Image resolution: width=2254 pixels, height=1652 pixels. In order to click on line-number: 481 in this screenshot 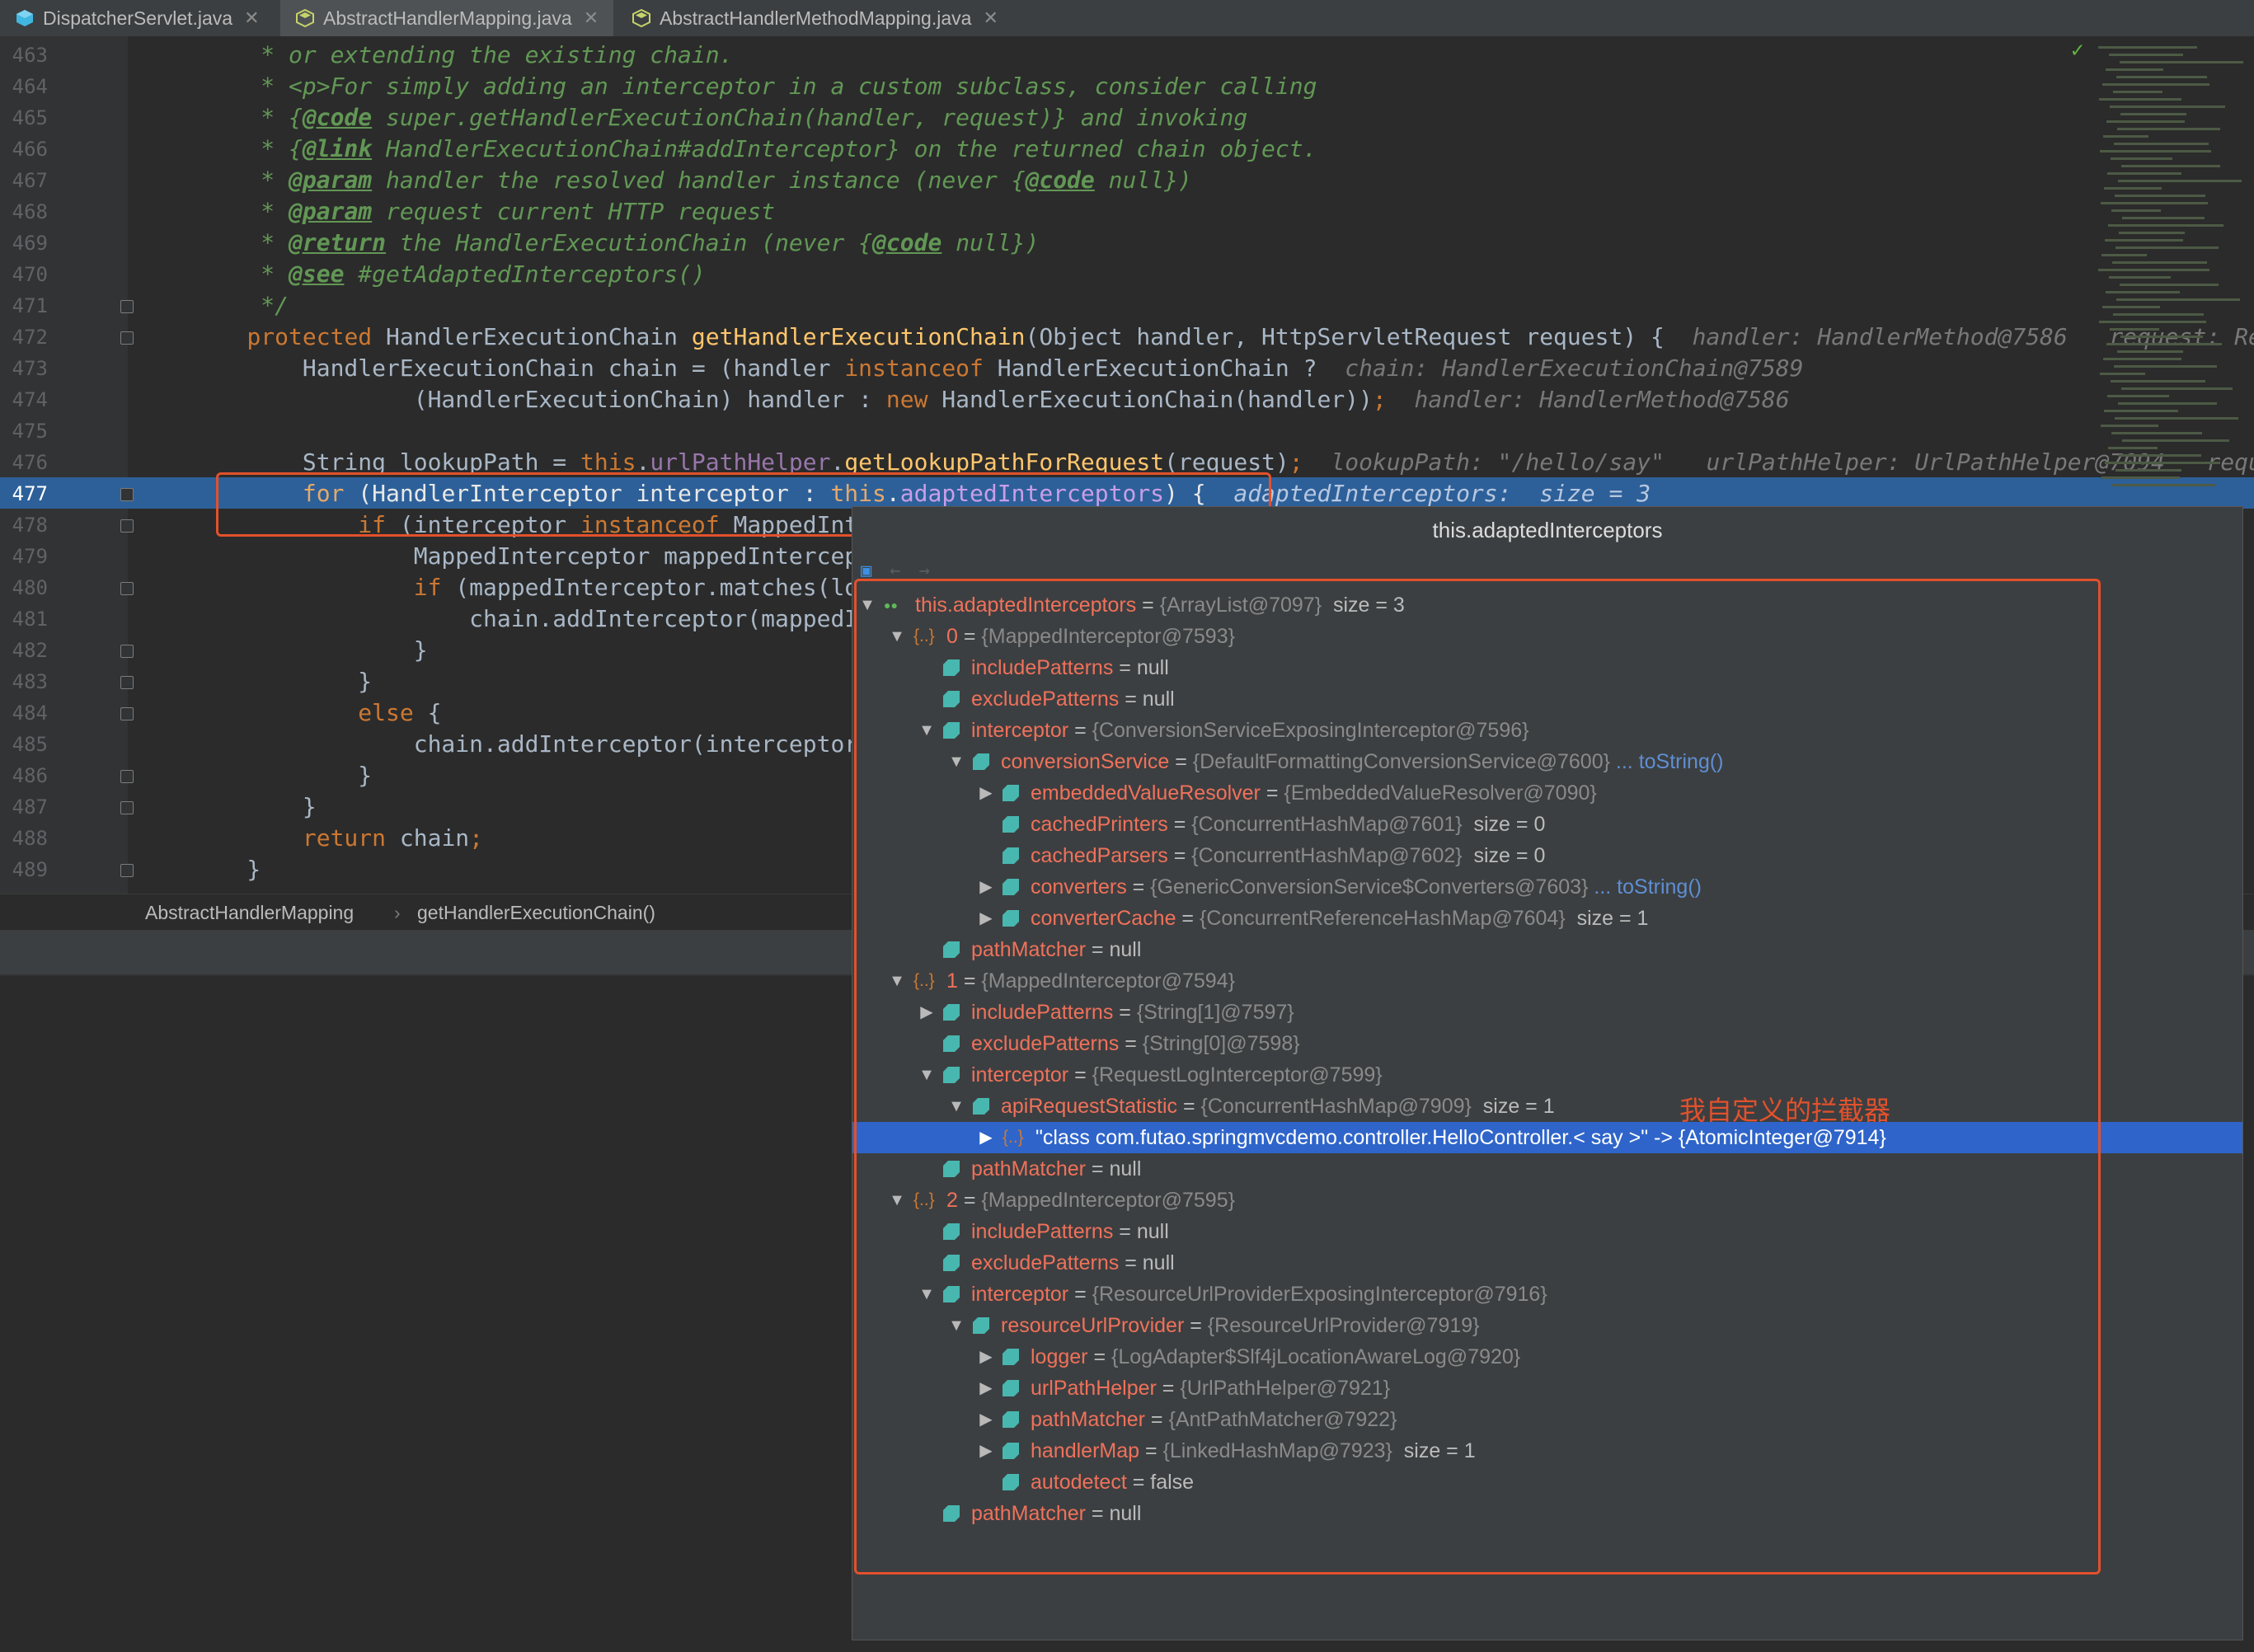, I will do `click(24, 619)`.